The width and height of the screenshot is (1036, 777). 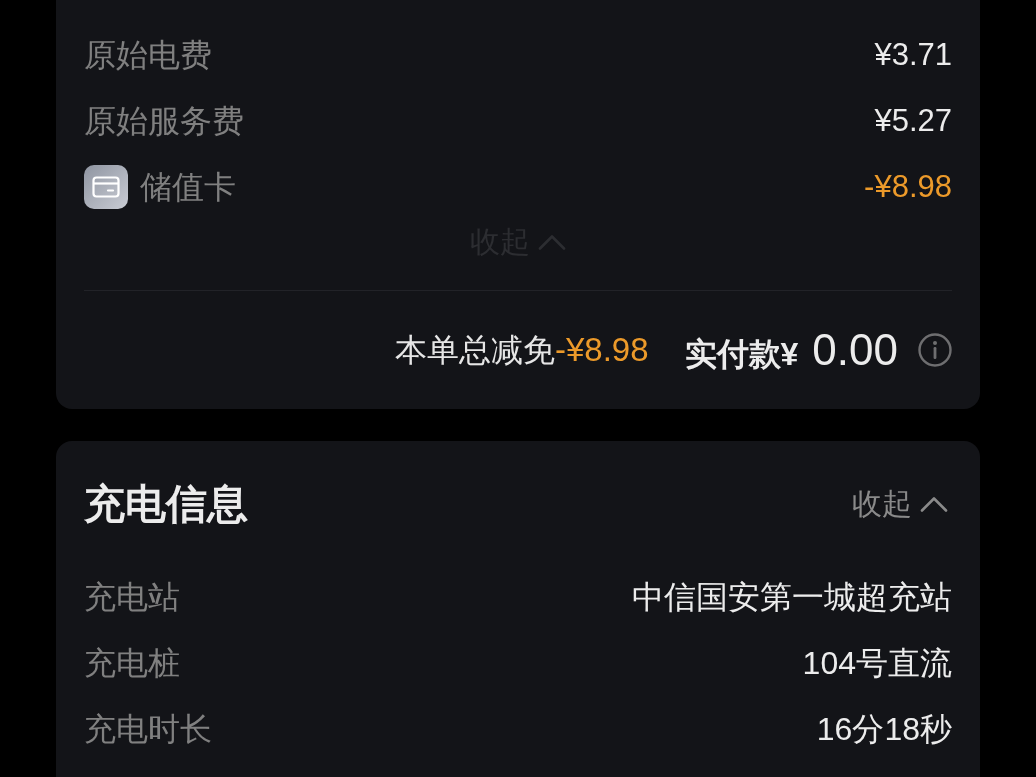 I want to click on fee-amount: ¥3.71, so click(x=913, y=55).